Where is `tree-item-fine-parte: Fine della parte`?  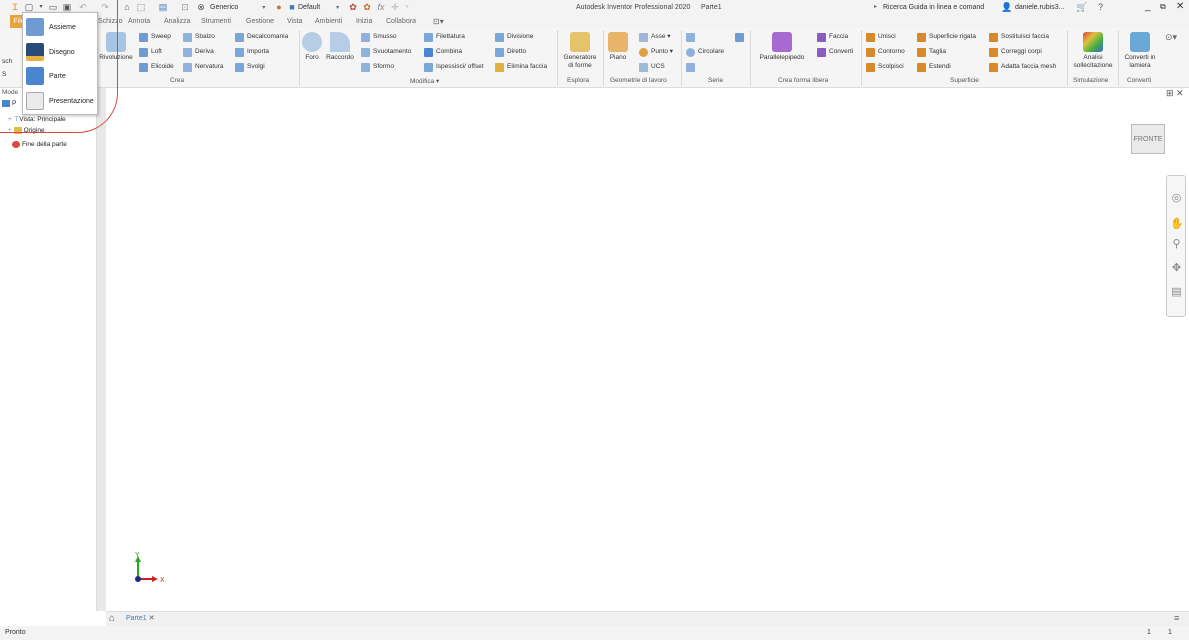
tree-item-fine-parte: Fine della parte is located at coordinates (39, 144).